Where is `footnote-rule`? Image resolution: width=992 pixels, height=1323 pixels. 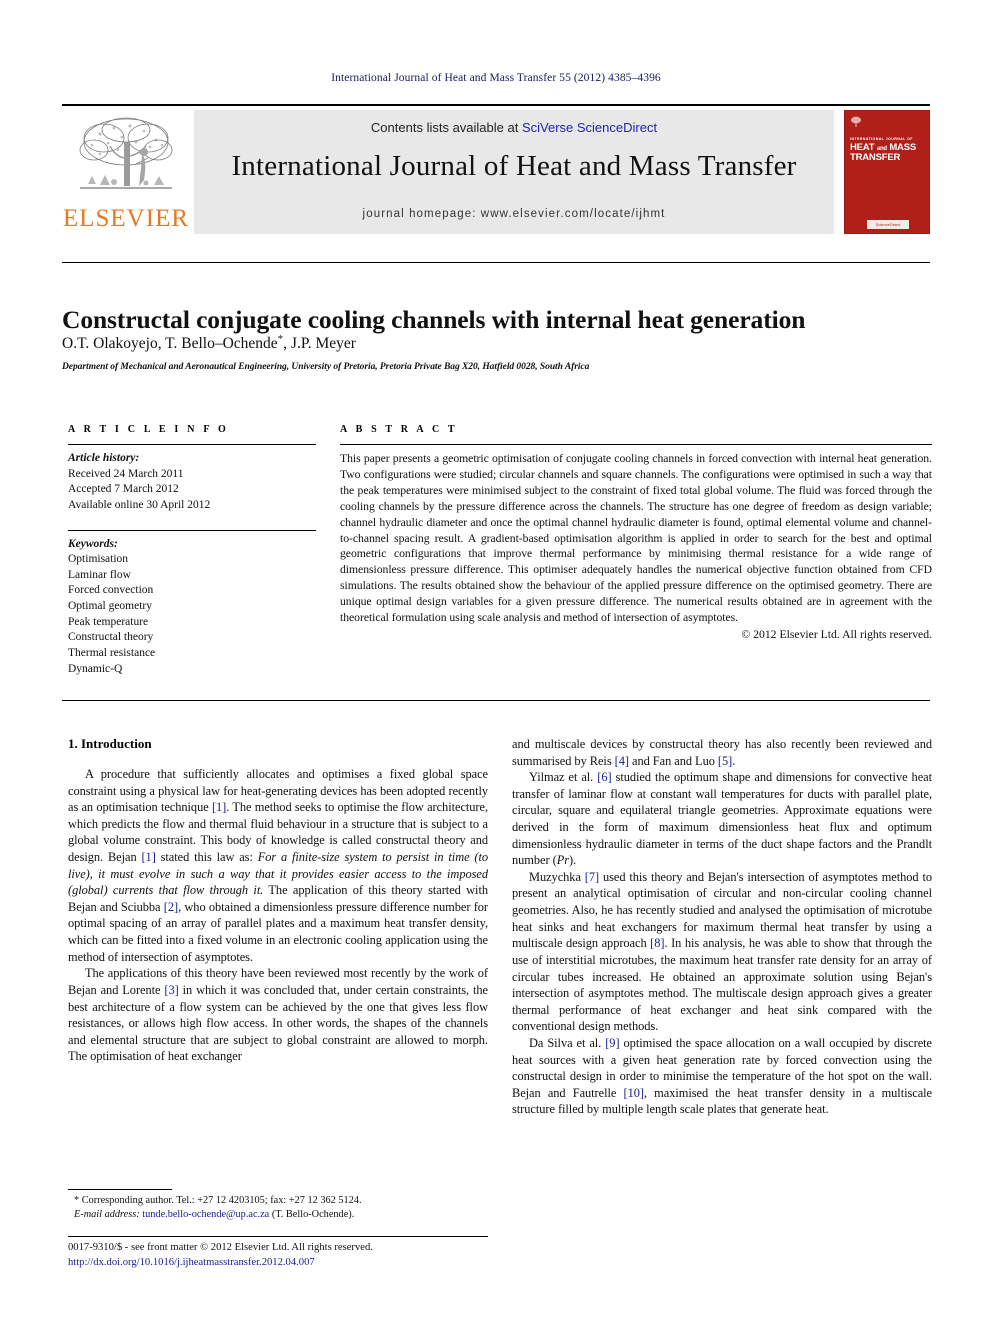
footnote-rule is located at coordinates (120, 1189).